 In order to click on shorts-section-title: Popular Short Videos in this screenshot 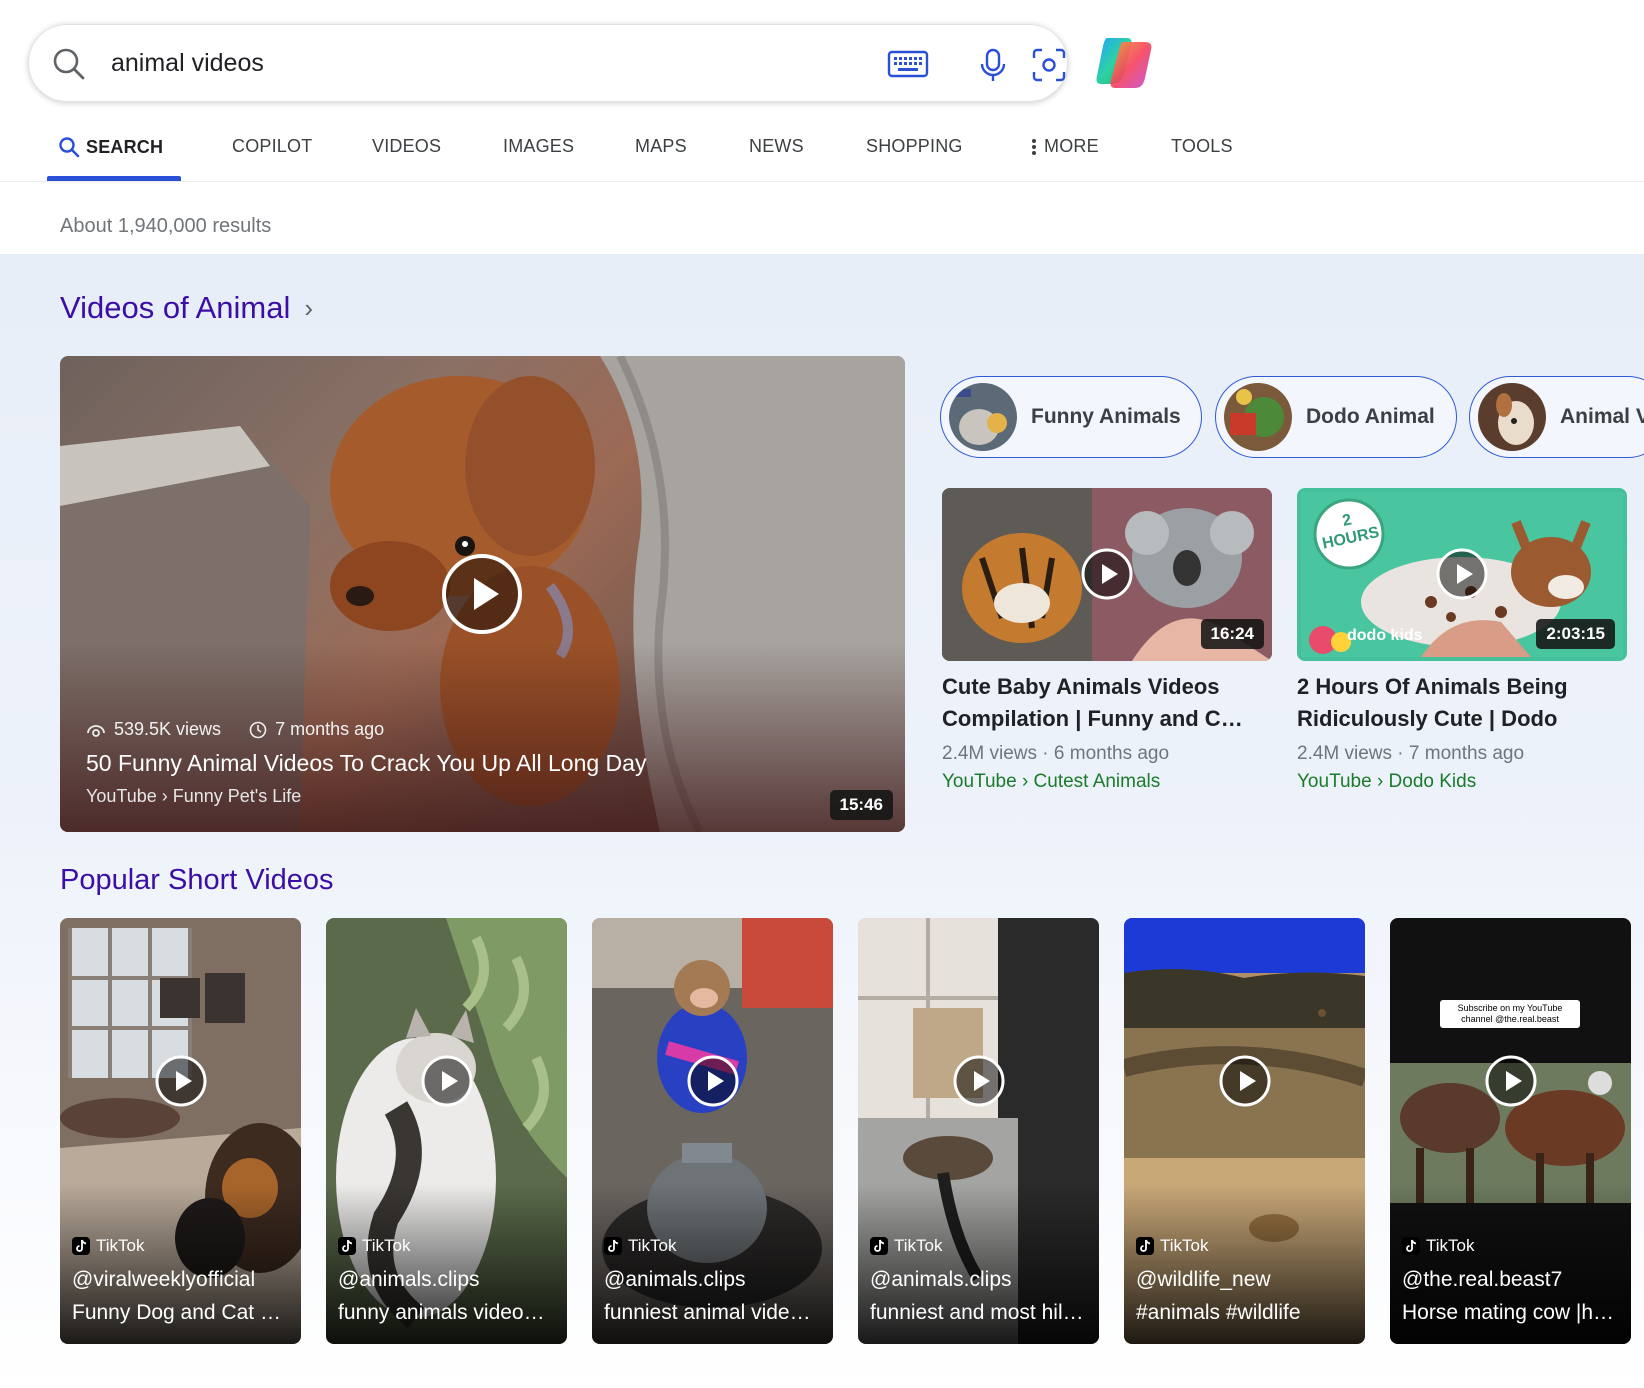, I will do `click(197, 880)`.